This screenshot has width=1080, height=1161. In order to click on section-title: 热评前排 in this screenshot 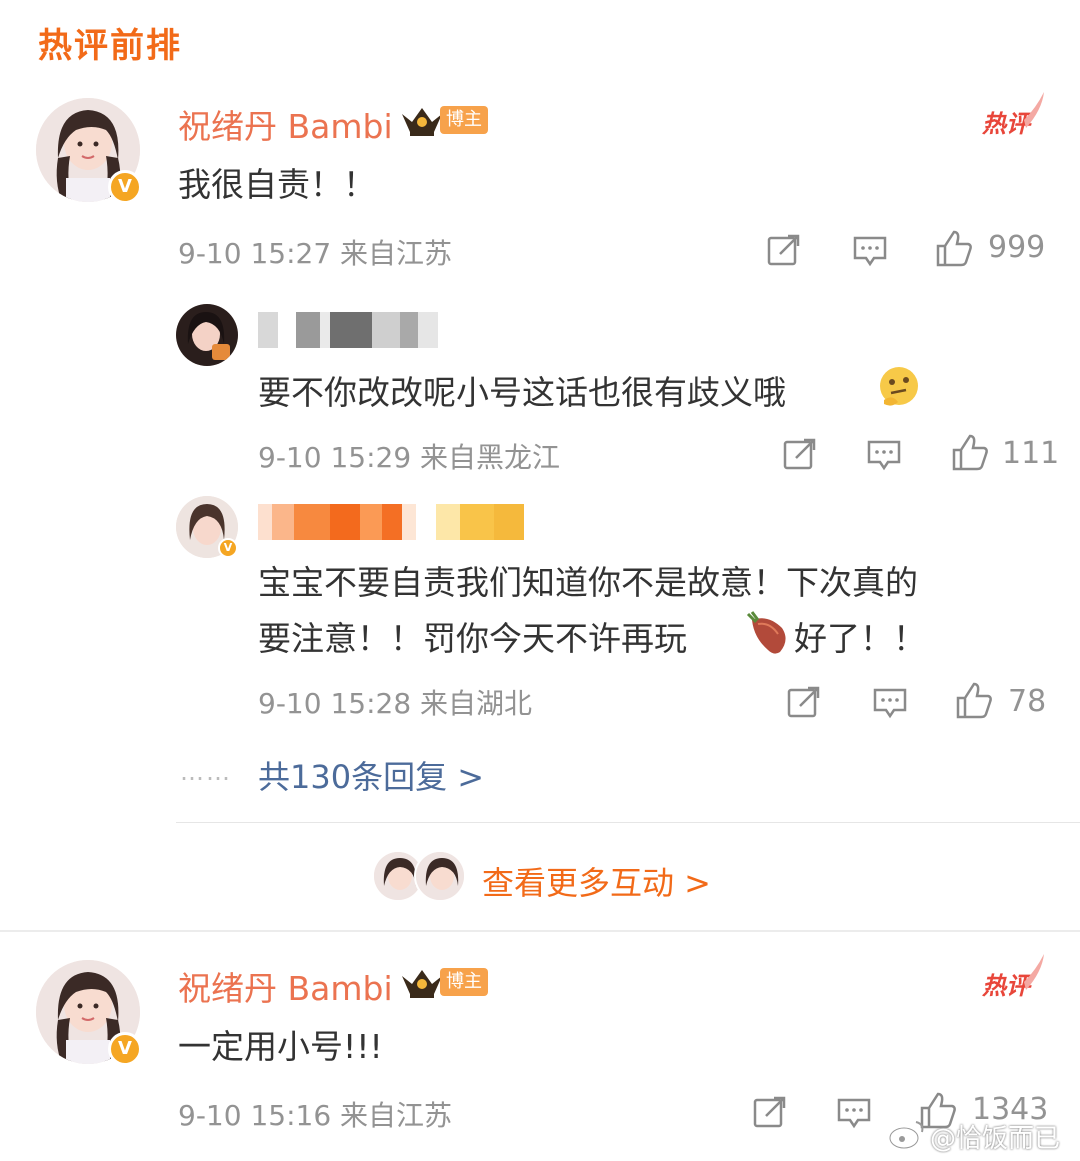, I will do `click(110, 46)`.